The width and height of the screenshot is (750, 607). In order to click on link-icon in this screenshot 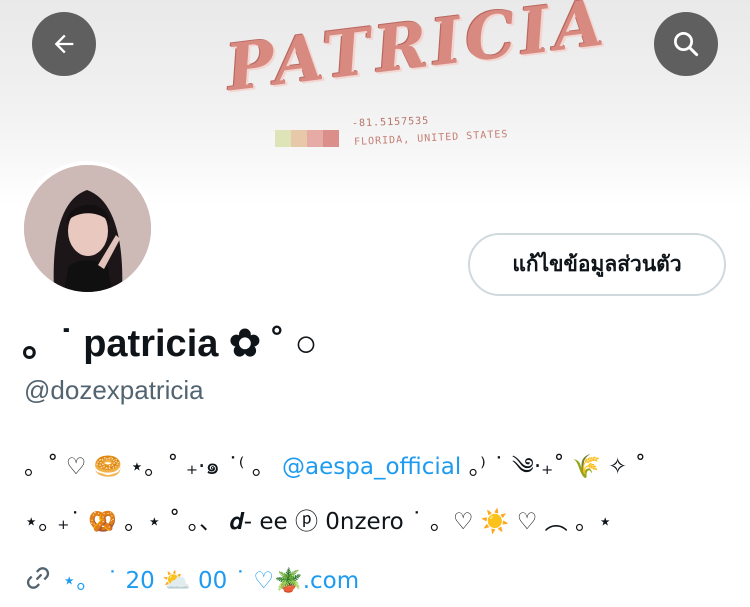, I will do `click(40, 578)`.